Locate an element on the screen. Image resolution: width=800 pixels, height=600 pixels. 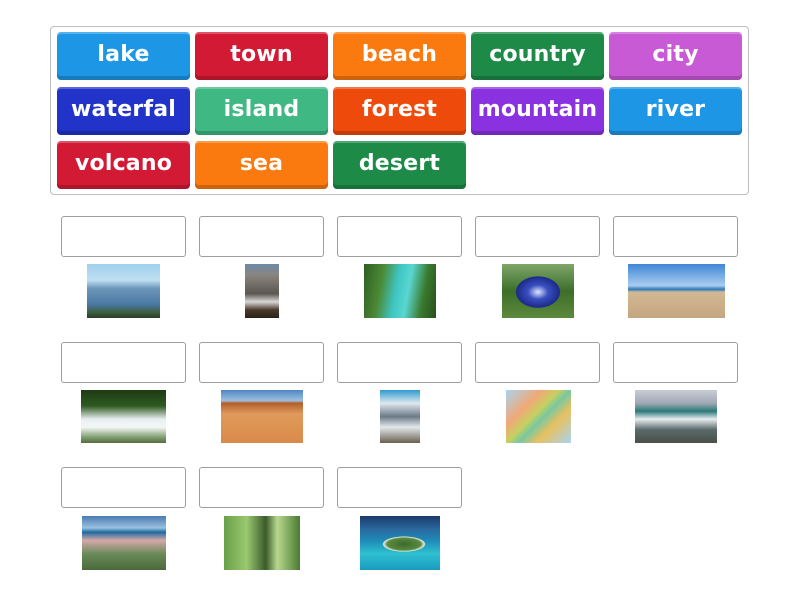
snowy-mountain-image is located at coordinates (400, 416).